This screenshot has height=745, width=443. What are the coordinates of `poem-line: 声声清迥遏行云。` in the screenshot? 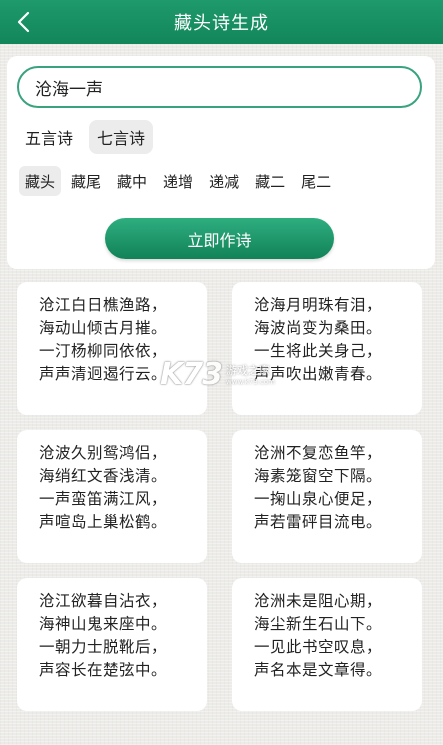 It's located at (103, 374).